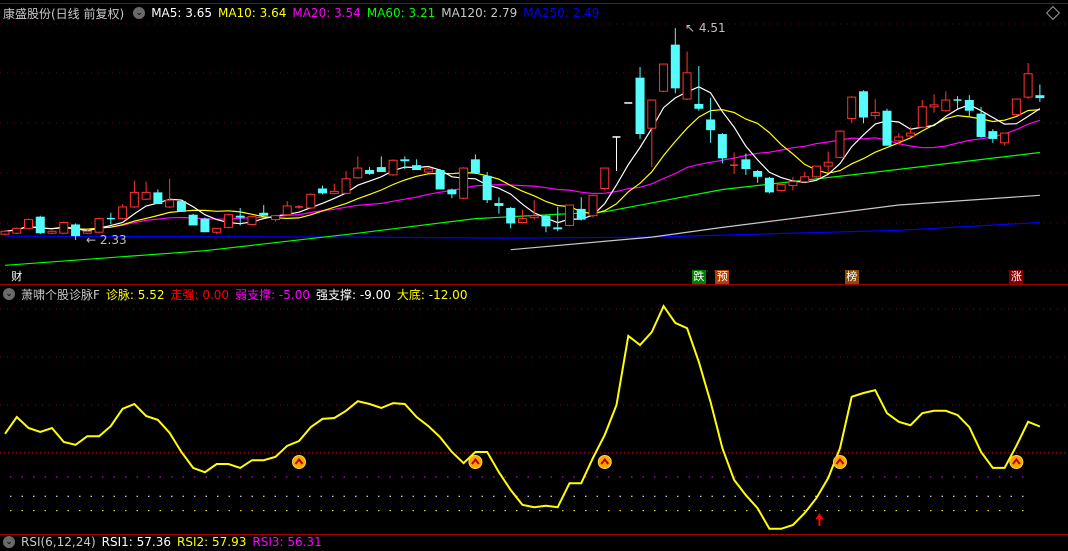  I want to click on high-price-label: ↖ 4.51, so click(705, 28).